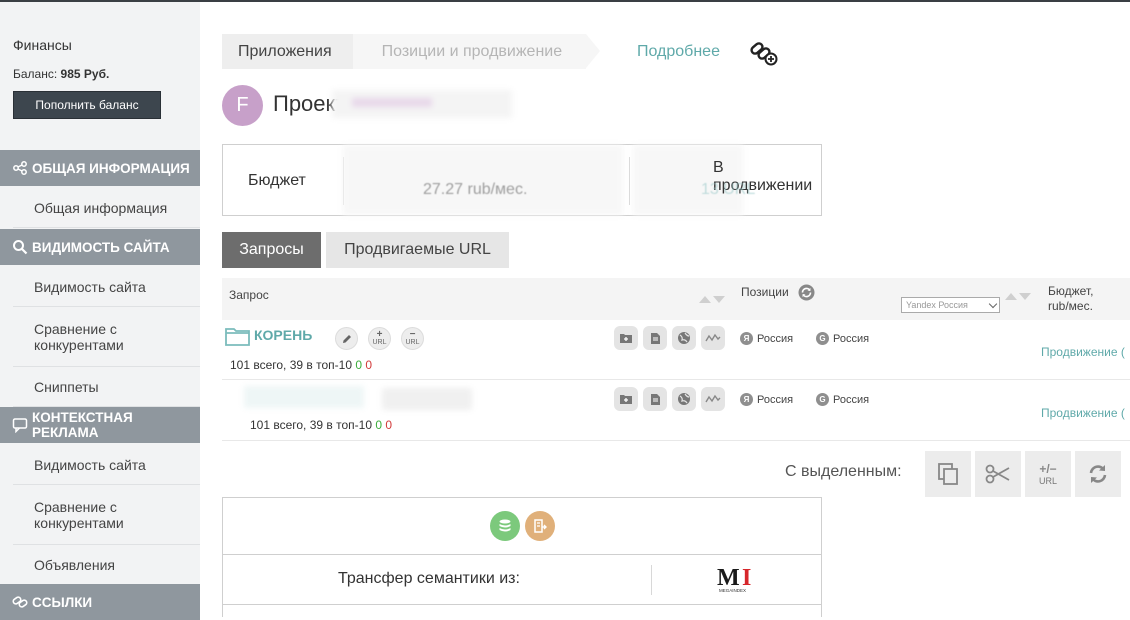  Describe the element at coordinates (483, 180) in the screenshot. I see `redacted-area` at that location.